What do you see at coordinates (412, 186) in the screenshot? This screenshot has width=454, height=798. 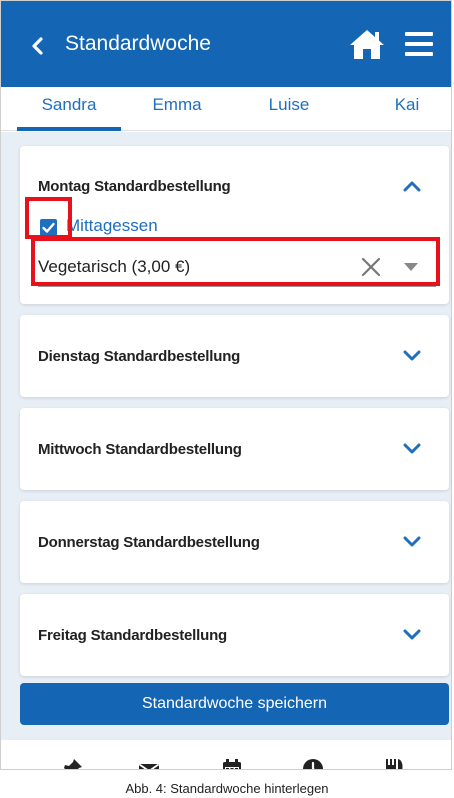 I see `chevron-up-icon` at bounding box center [412, 186].